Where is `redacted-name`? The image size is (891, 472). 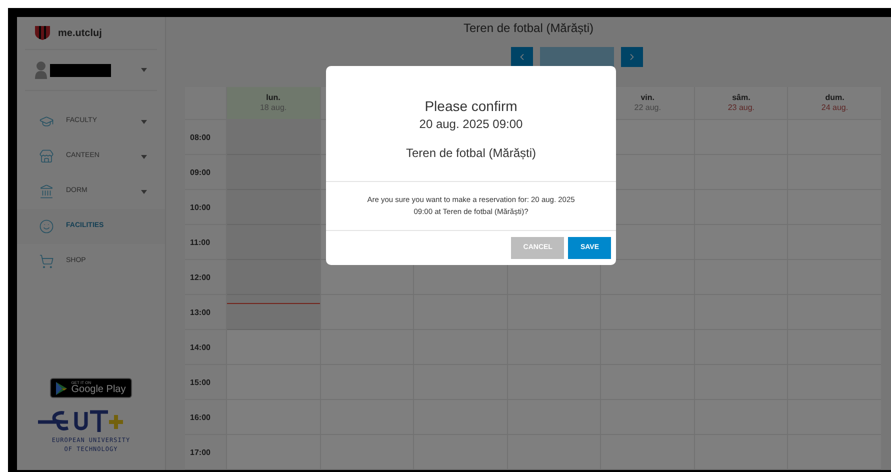
redacted-name is located at coordinates (80, 70).